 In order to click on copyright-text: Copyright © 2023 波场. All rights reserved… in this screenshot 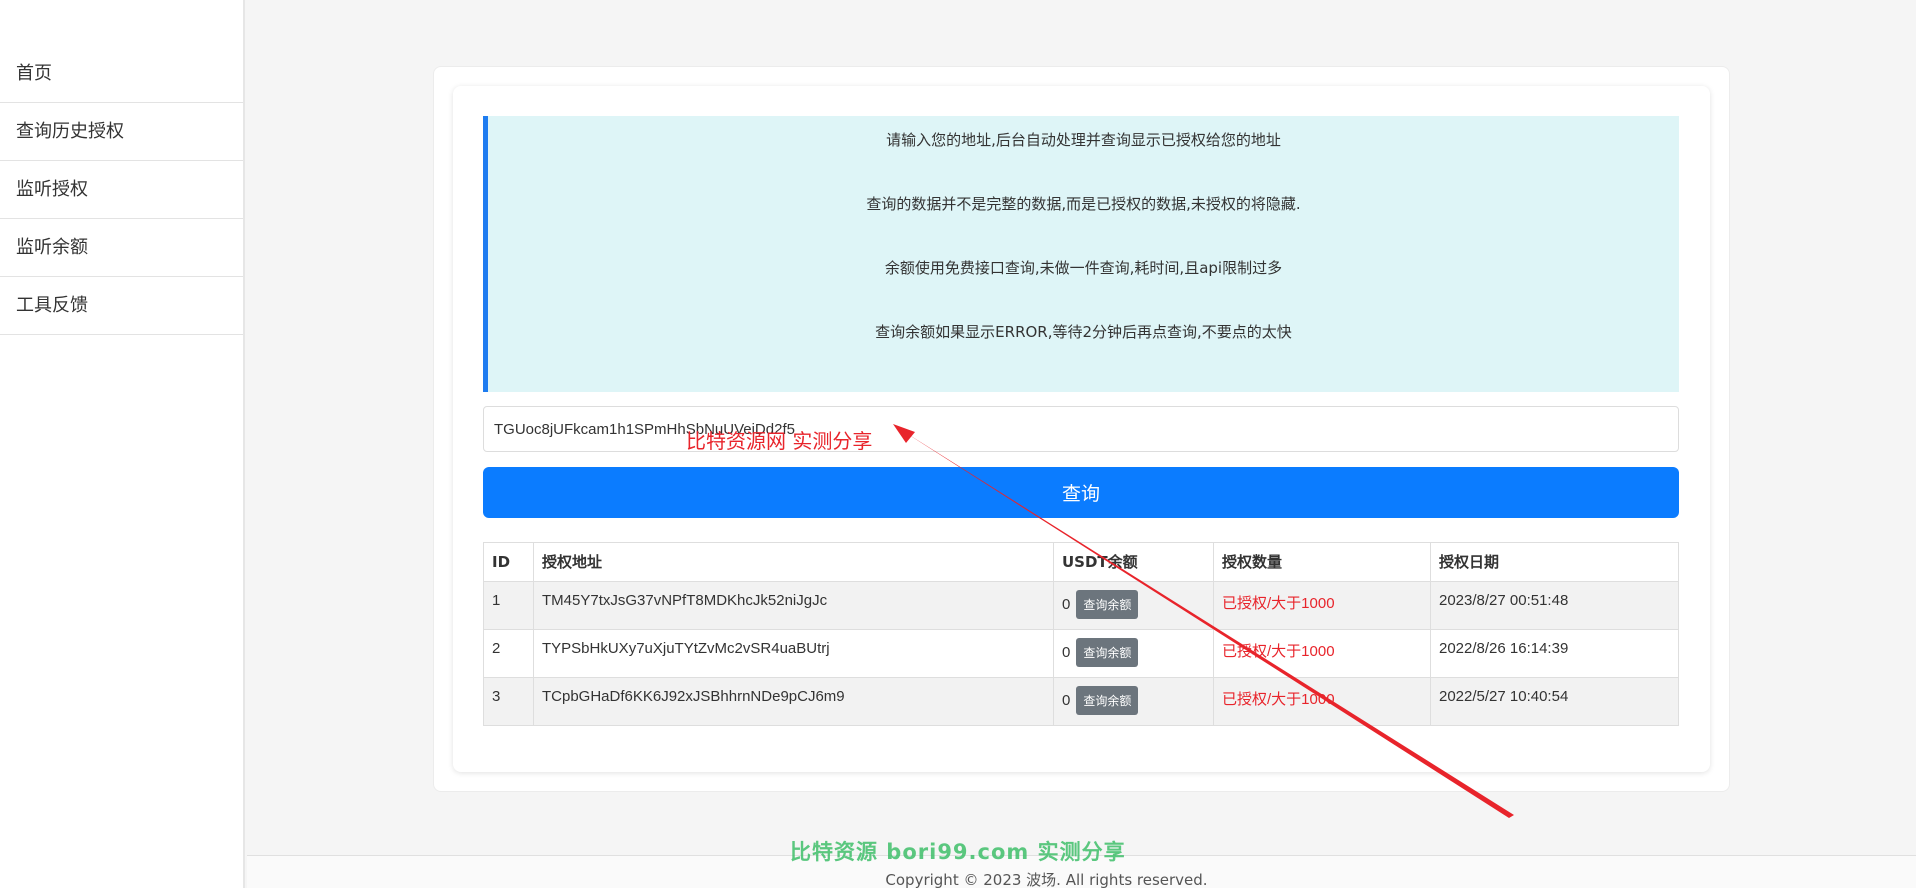, I will do `click(1046, 879)`.